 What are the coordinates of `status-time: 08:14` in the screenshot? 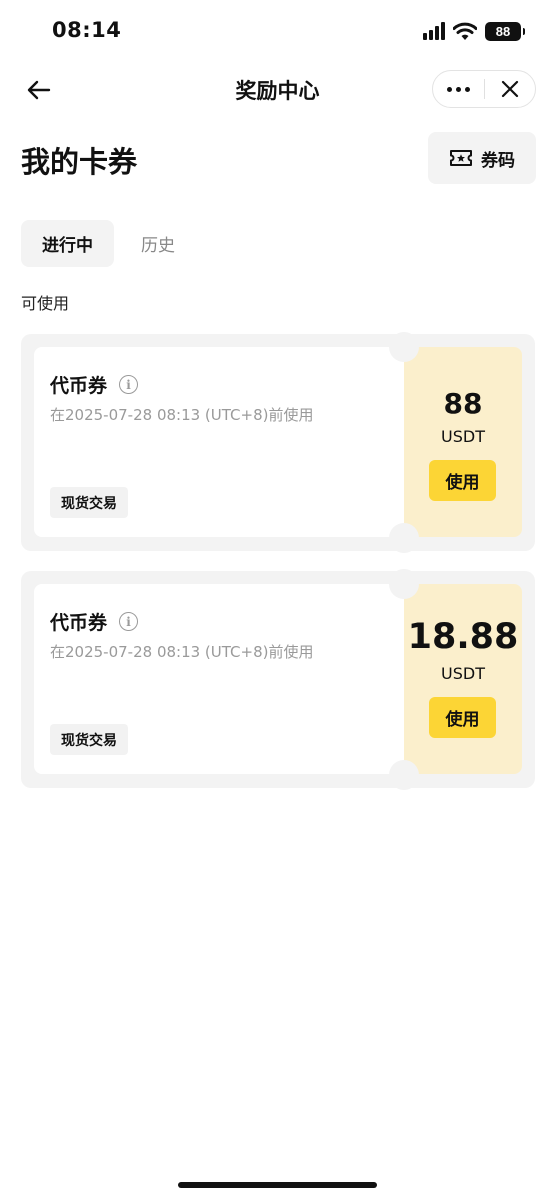 It's located at (87, 30).